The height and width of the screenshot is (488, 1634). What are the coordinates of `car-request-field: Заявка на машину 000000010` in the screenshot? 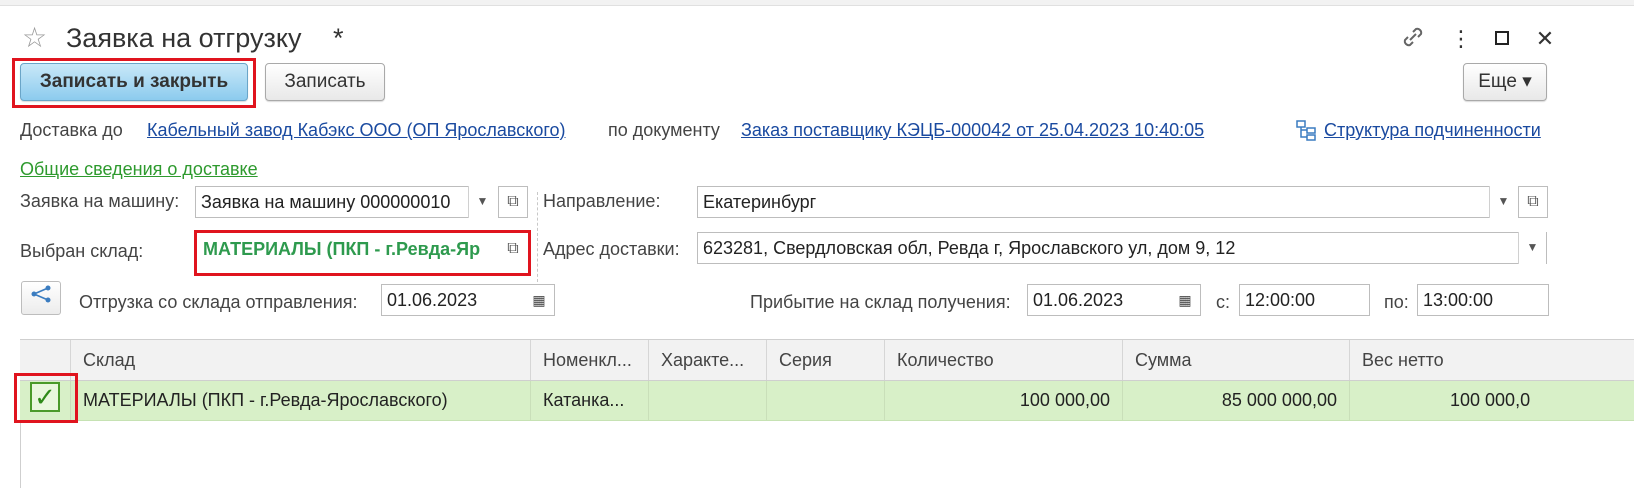 It's located at (345, 202).